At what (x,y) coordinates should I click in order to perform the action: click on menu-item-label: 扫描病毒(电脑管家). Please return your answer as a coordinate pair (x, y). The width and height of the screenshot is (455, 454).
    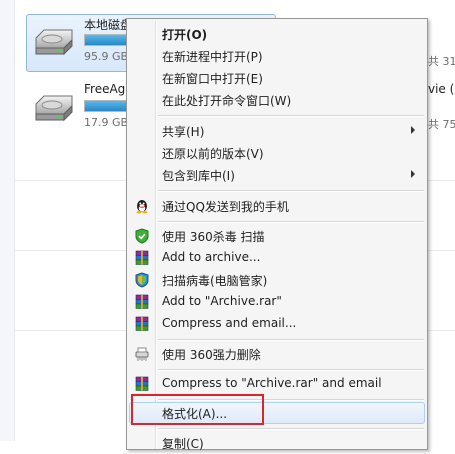
    Looking at the image, I should click on (215, 281).